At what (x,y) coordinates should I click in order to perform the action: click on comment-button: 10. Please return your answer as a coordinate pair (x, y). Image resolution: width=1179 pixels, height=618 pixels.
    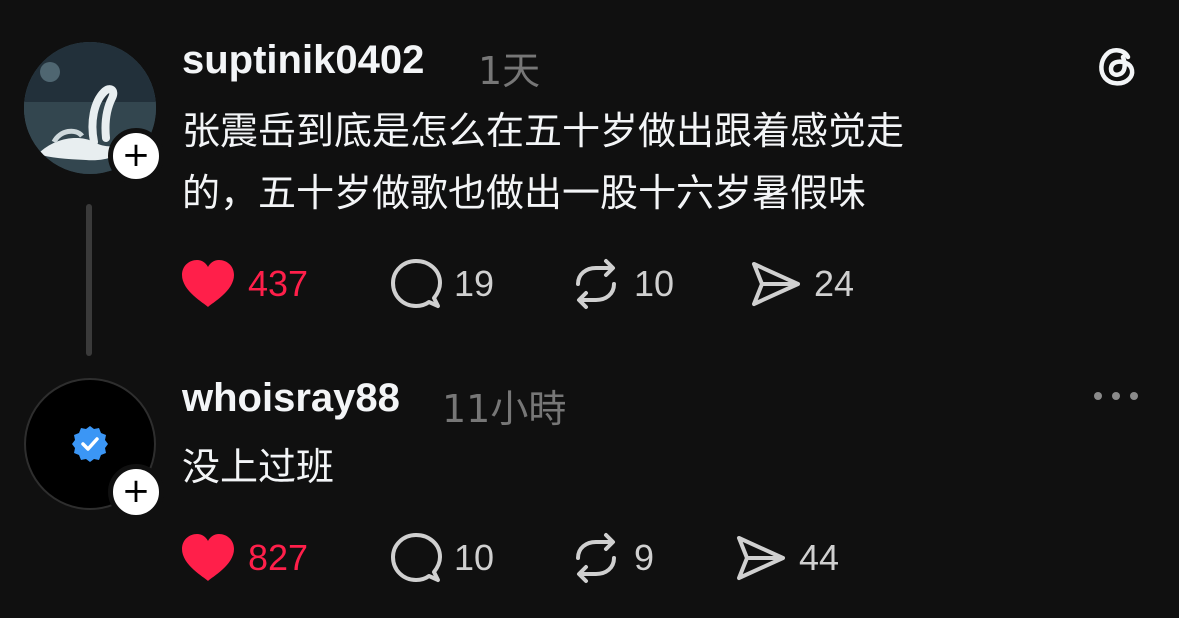
    Looking at the image, I should click on (442, 558).